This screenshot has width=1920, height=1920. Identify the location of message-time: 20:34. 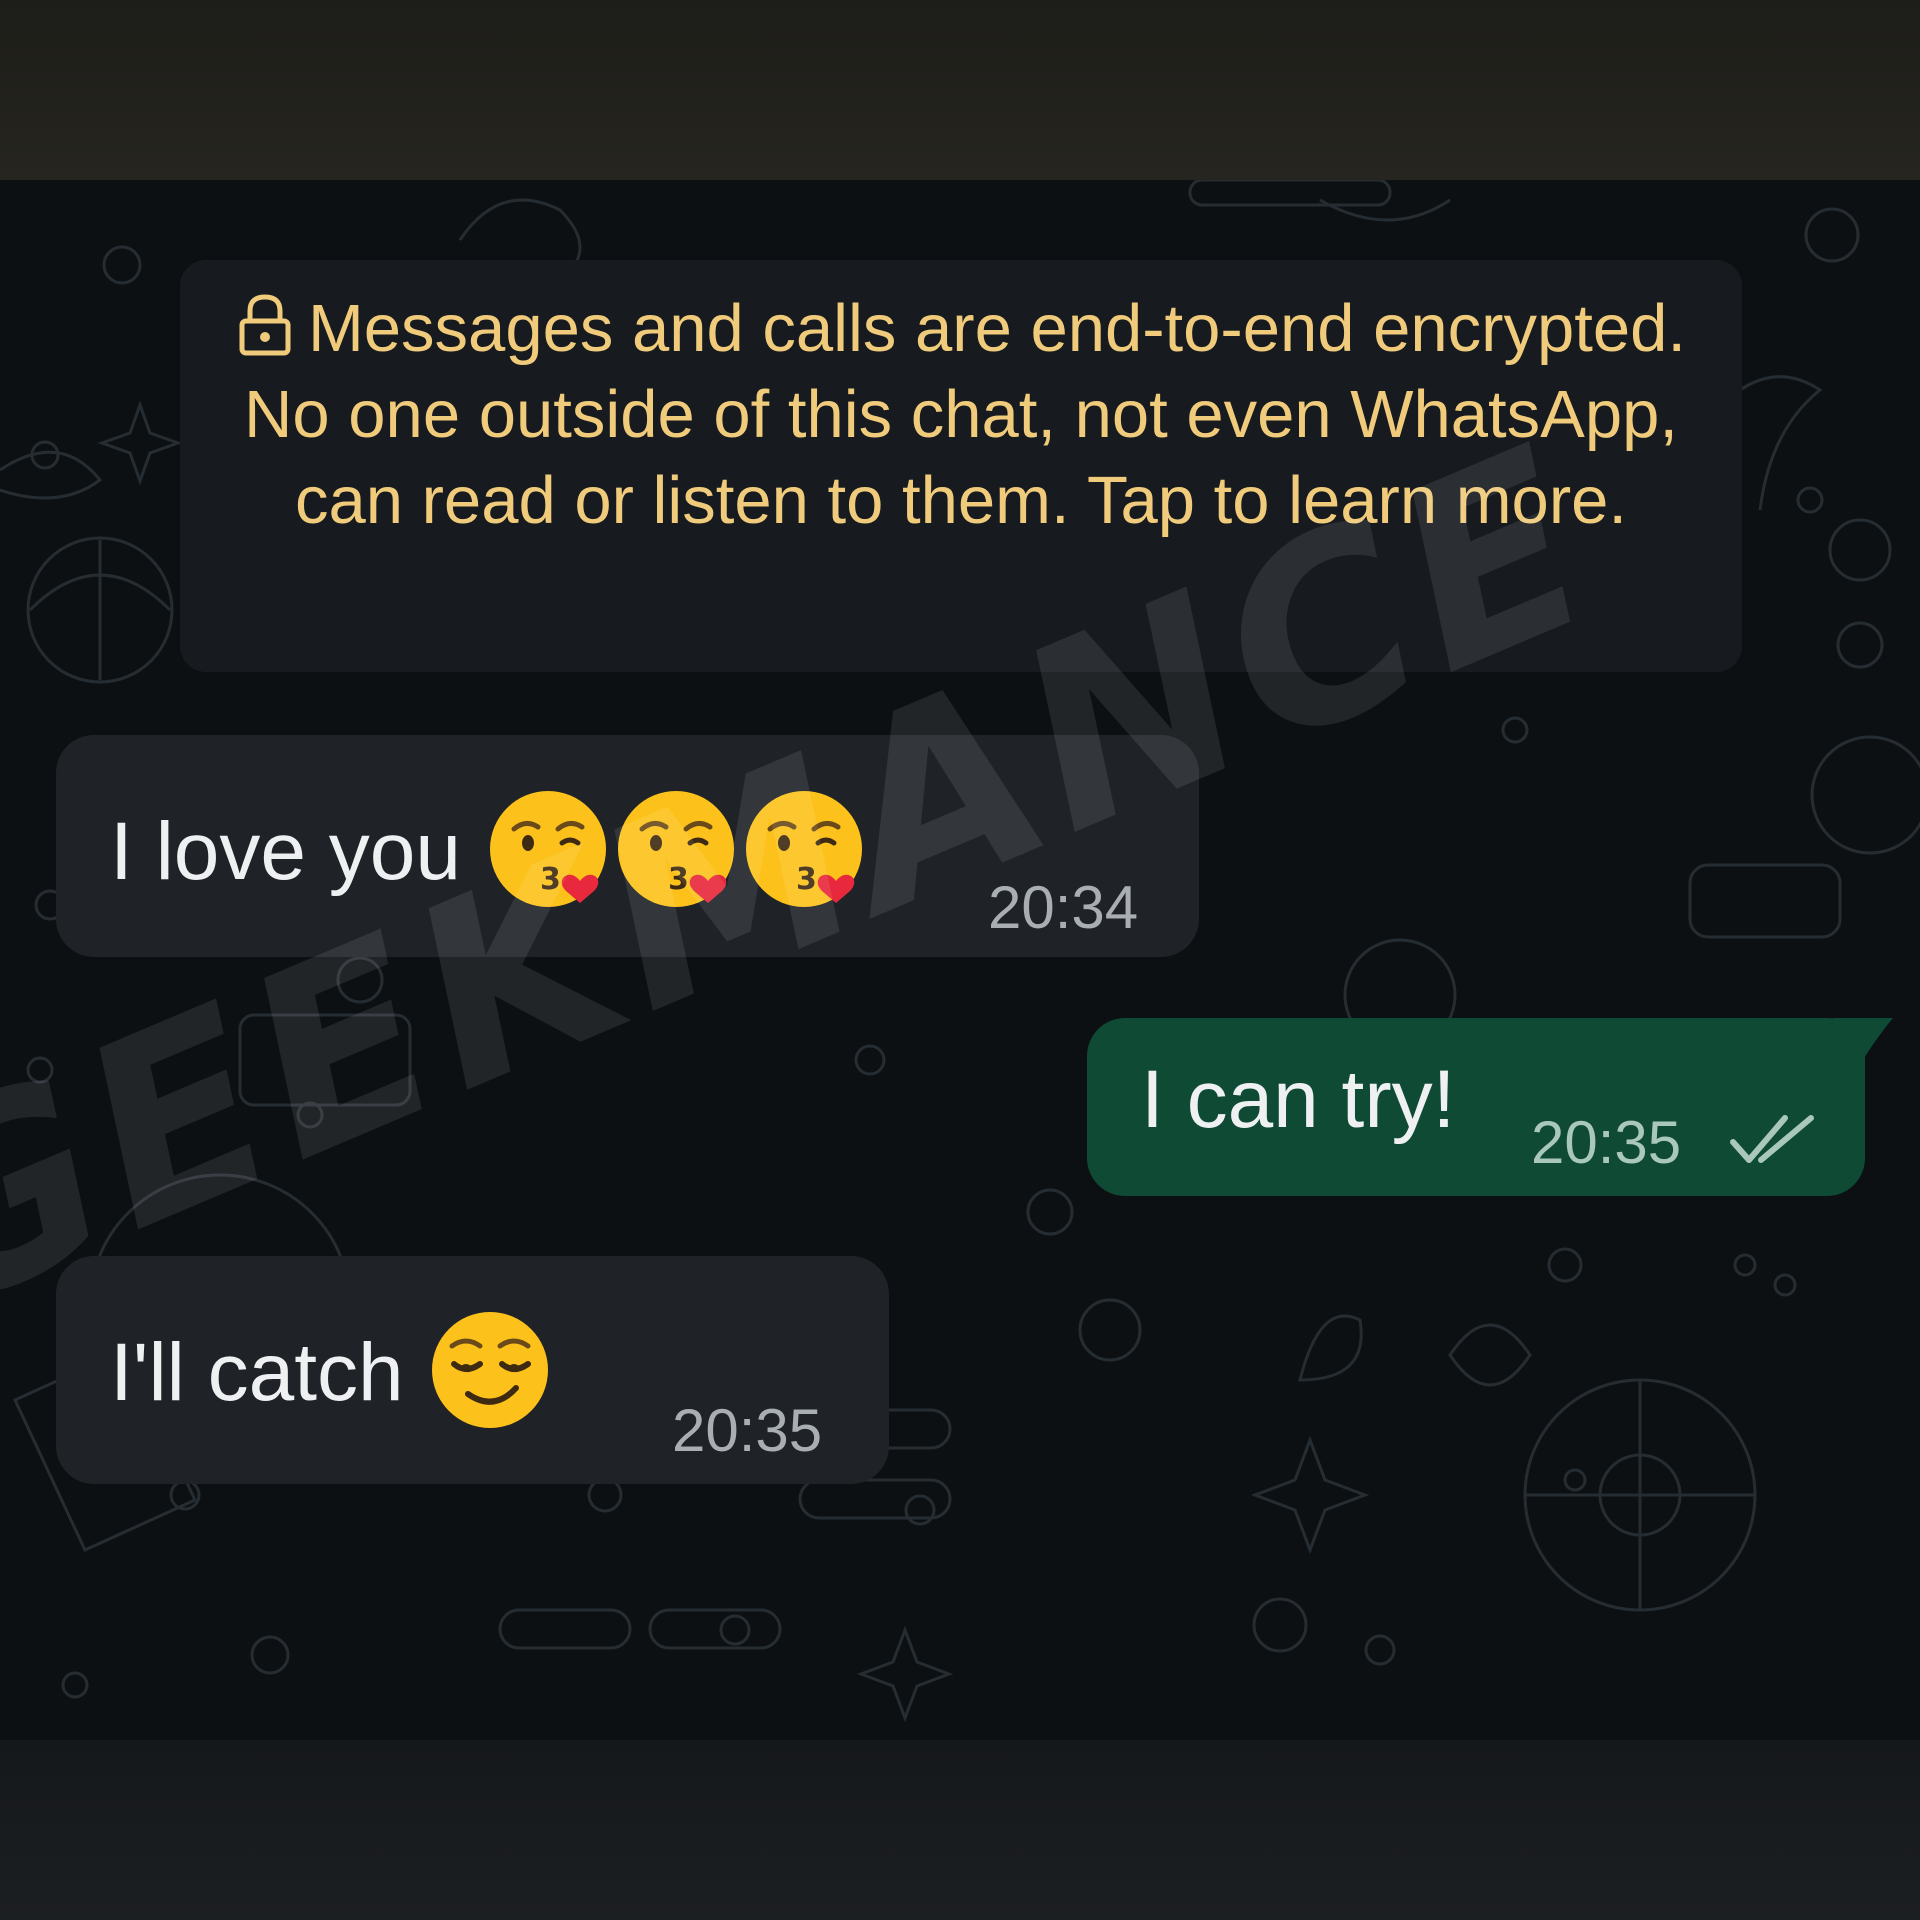
(1063, 907).